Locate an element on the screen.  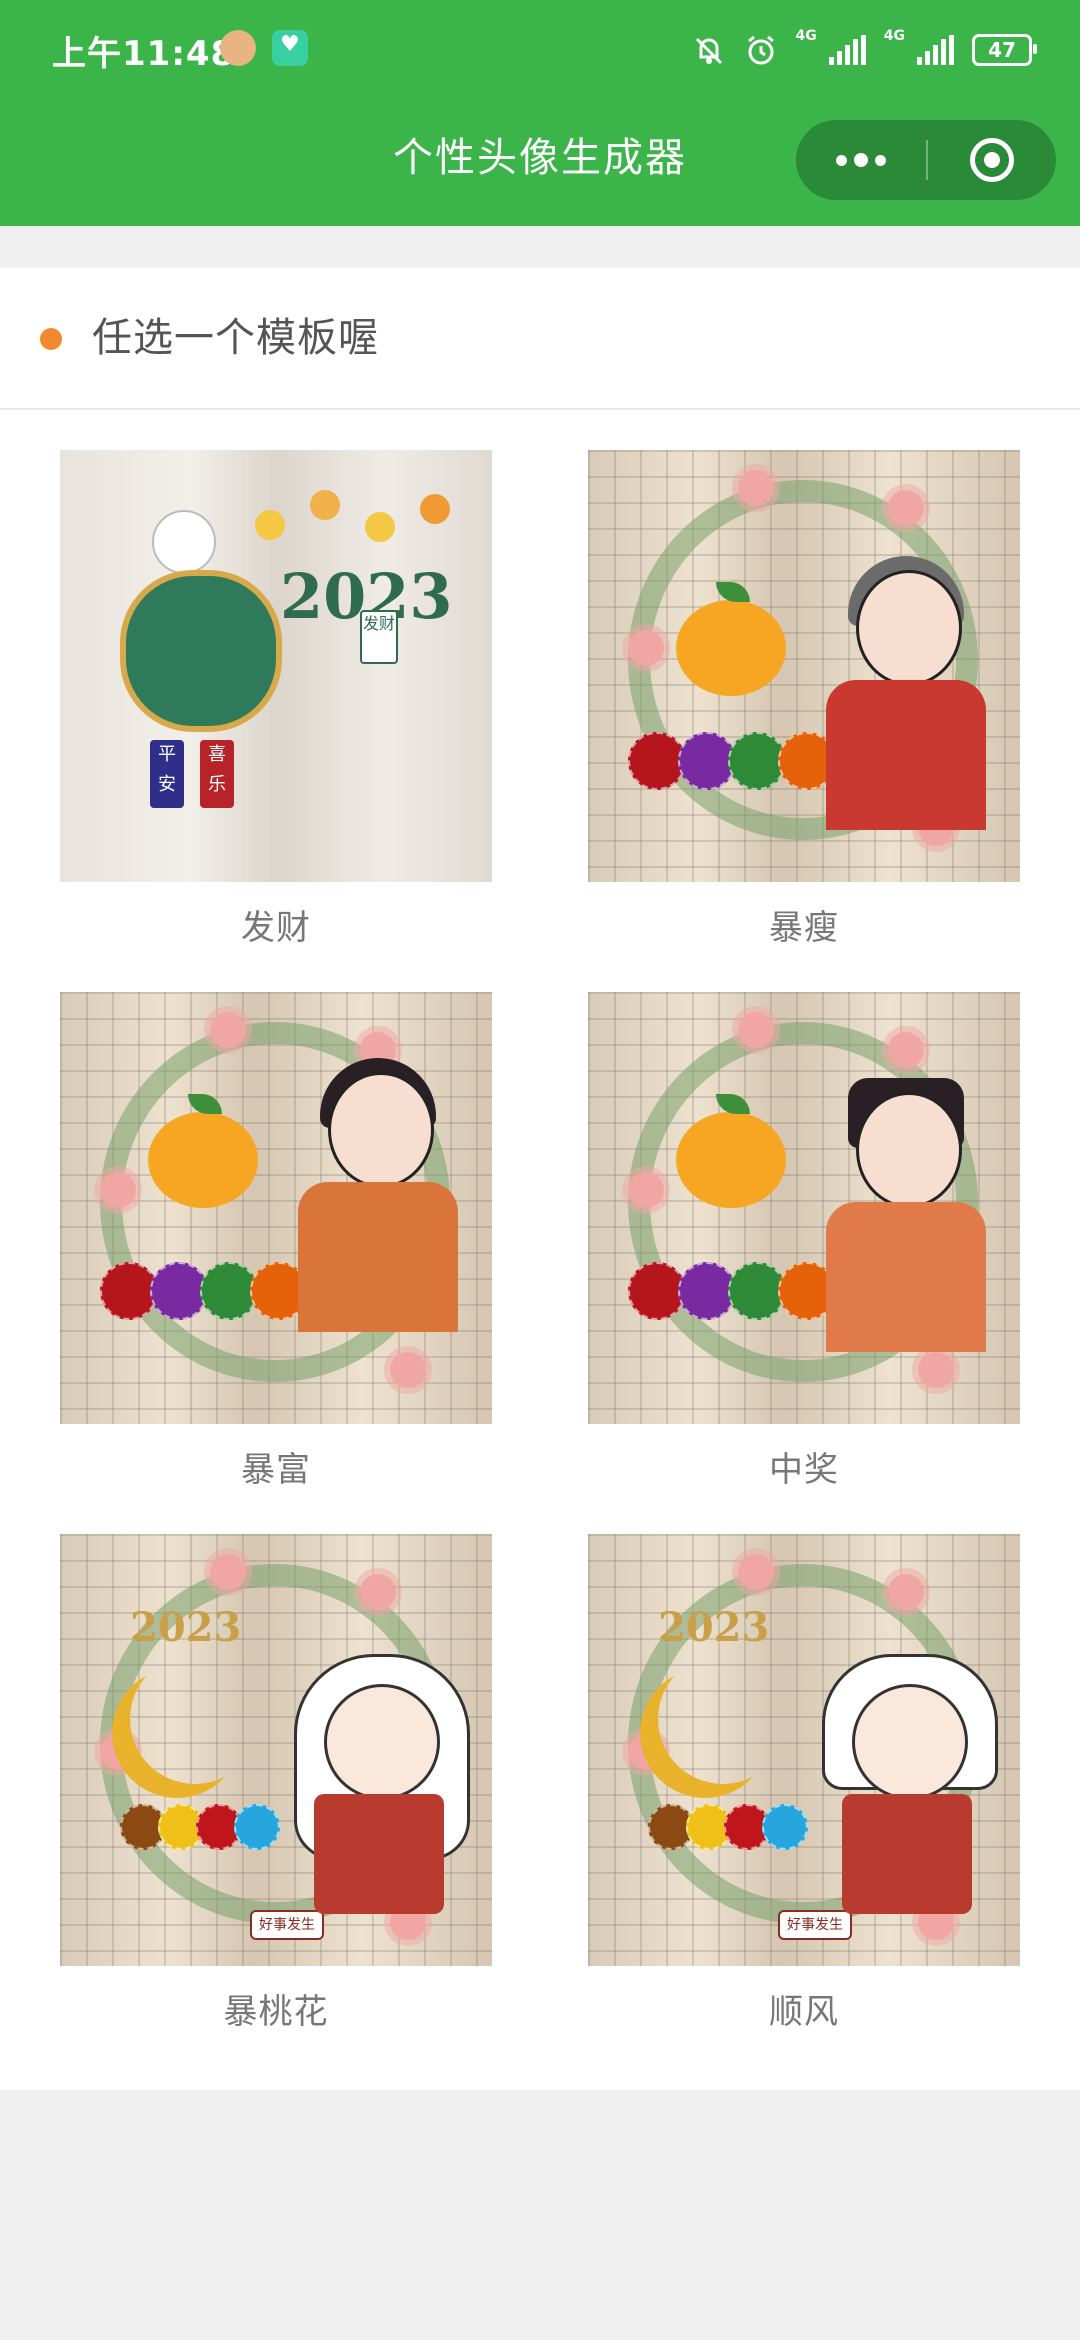
template-label: 中奖 is located at coordinates (804, 1470).